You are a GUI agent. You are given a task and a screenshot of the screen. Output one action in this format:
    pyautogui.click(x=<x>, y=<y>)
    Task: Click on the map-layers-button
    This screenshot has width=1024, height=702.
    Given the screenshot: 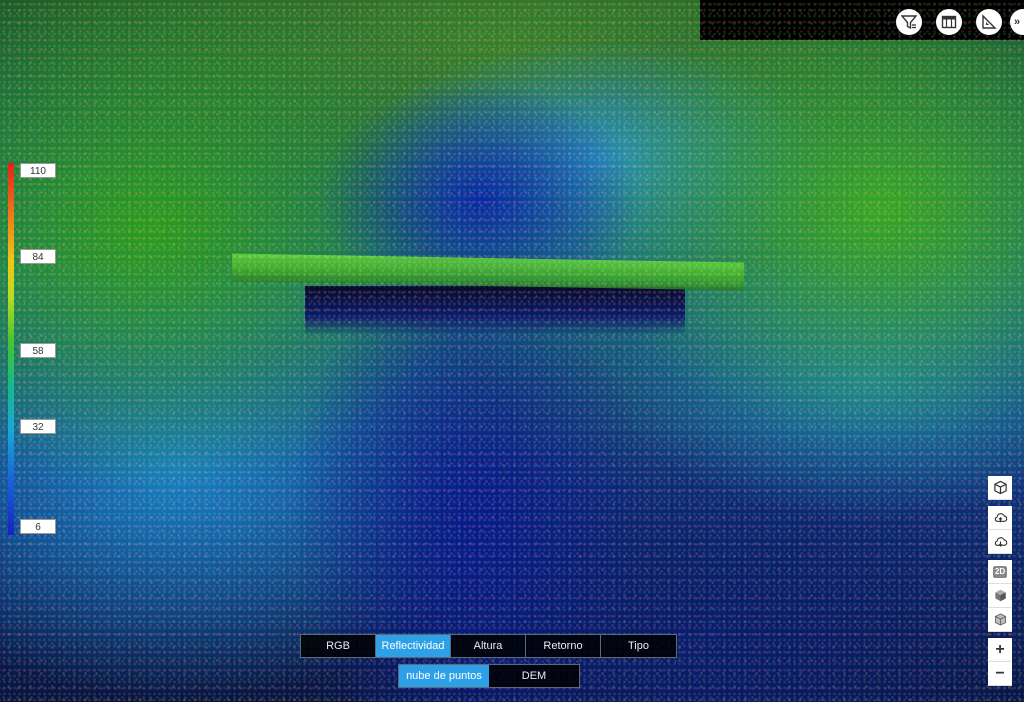 What is the action you would take?
    pyautogui.click(x=949, y=22)
    